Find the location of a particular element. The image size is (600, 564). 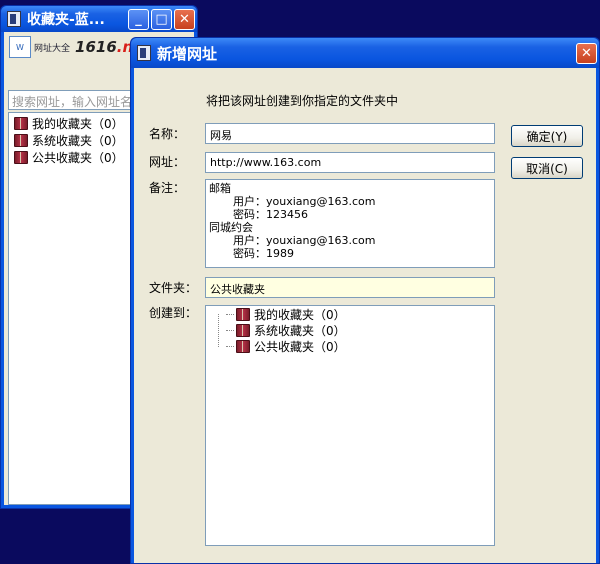

folder-label: 系统收藏夹（0） is located at coordinates (78, 141).